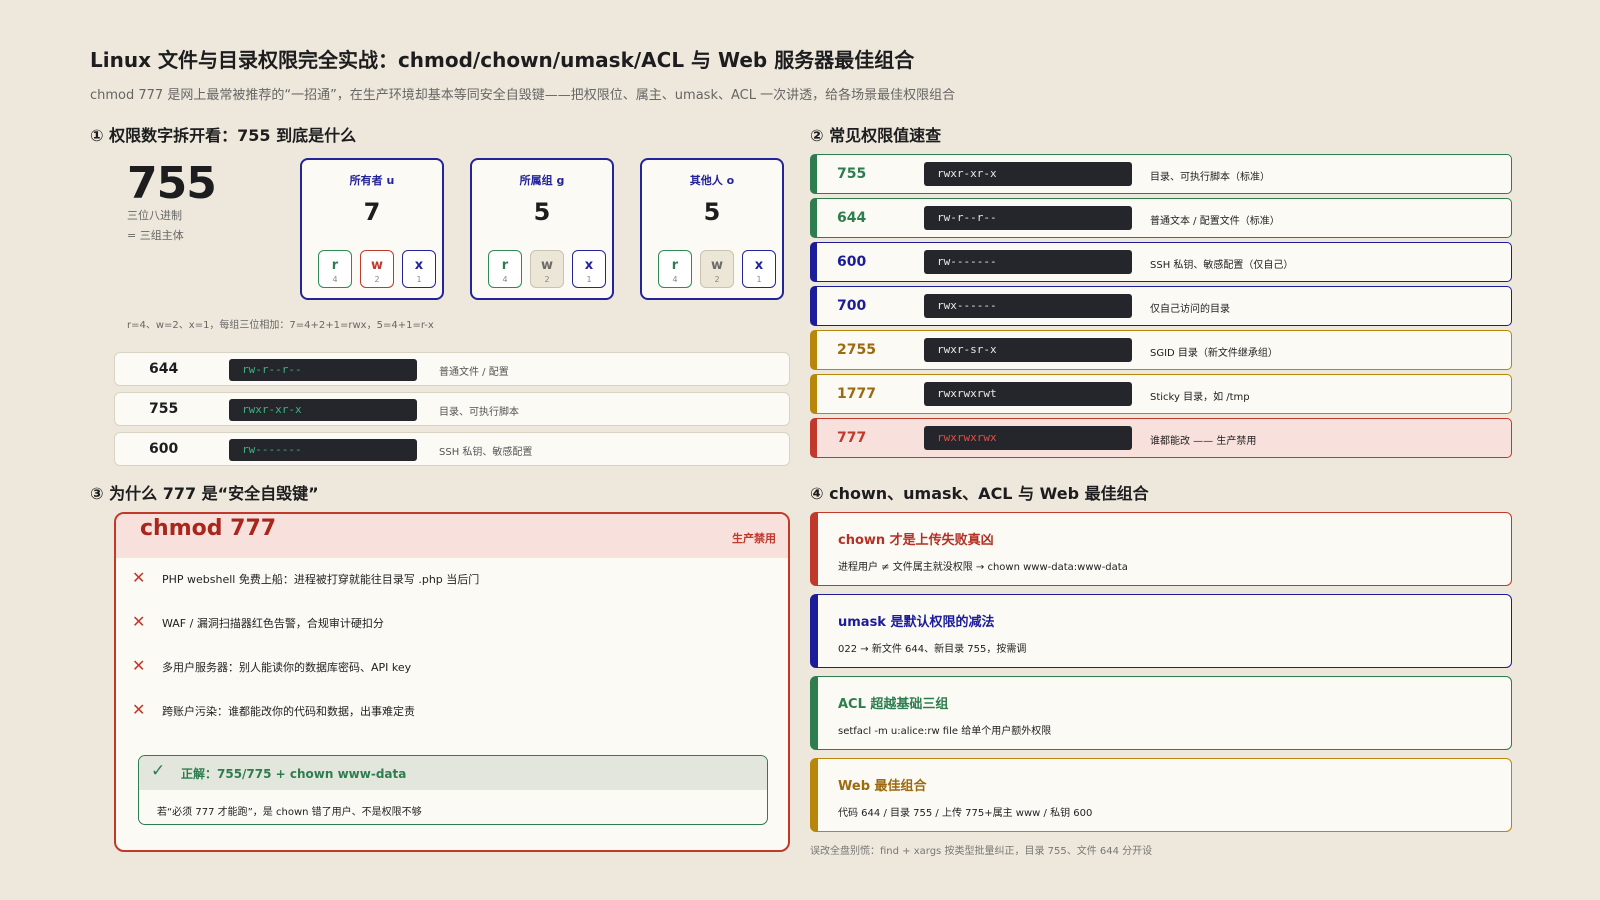  I want to click on quickref-symbolic: rwx------, so click(1028, 306).